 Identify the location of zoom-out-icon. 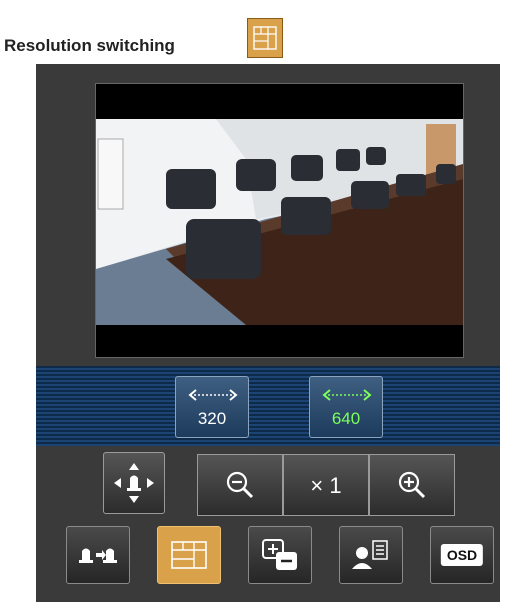
(240, 485).